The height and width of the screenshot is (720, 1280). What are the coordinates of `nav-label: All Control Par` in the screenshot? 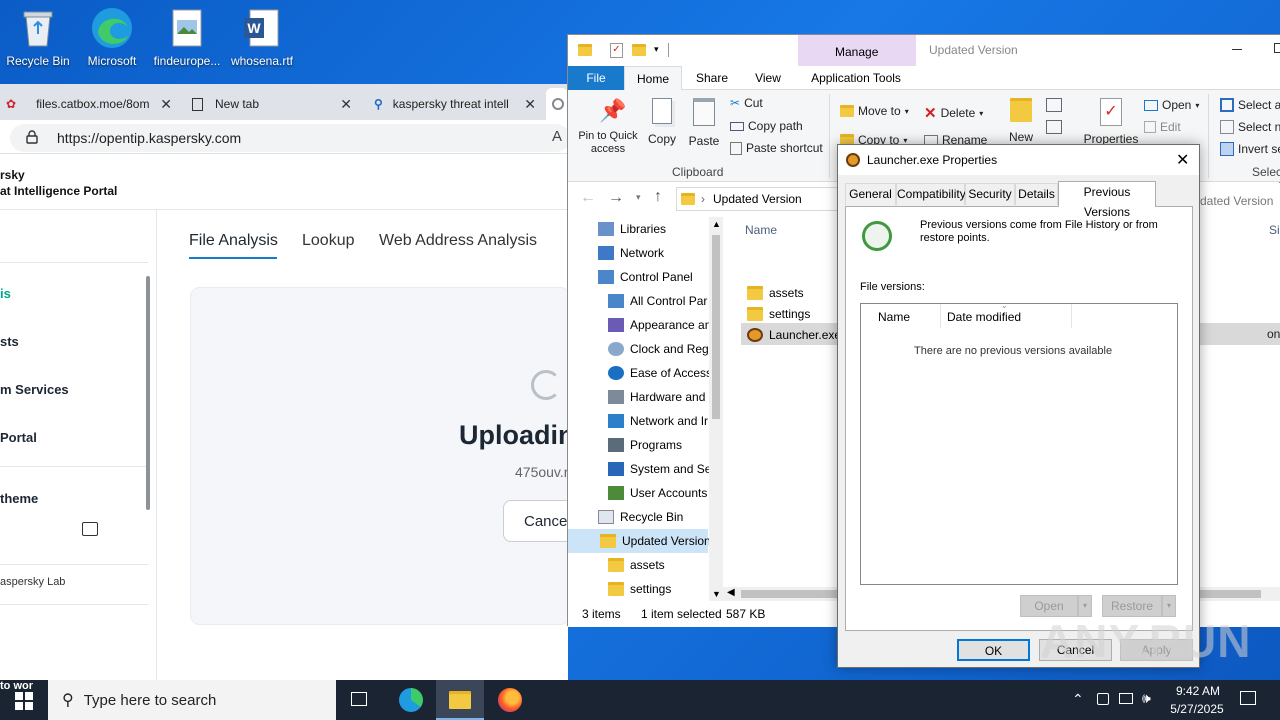 It's located at (669, 301).